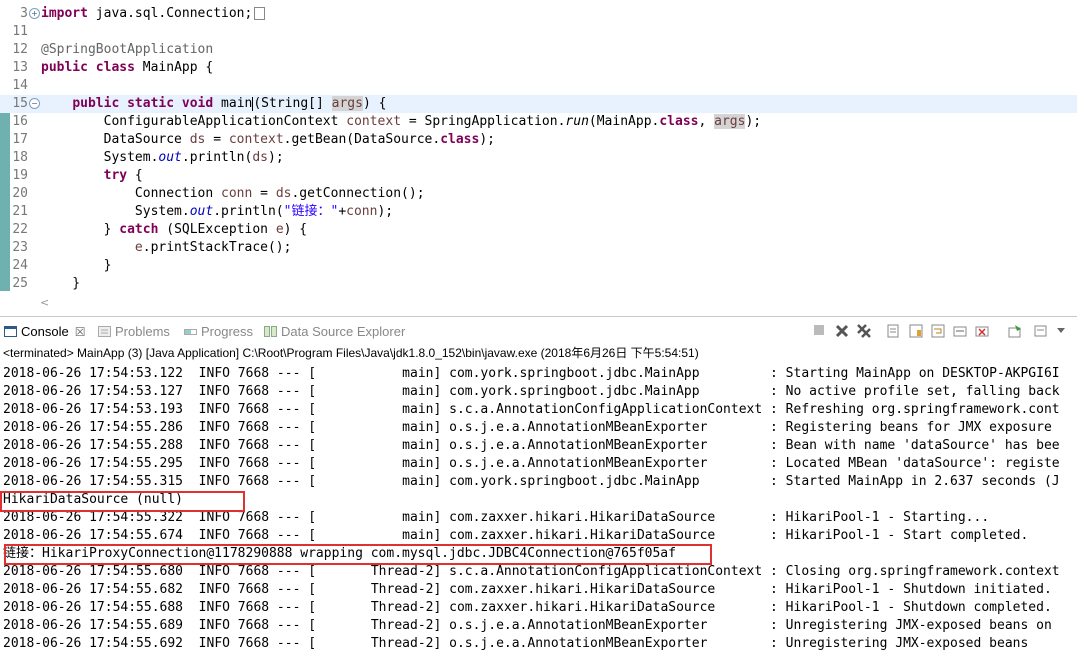  What do you see at coordinates (80, 332) in the screenshot?
I see `close-icon: ☒` at bounding box center [80, 332].